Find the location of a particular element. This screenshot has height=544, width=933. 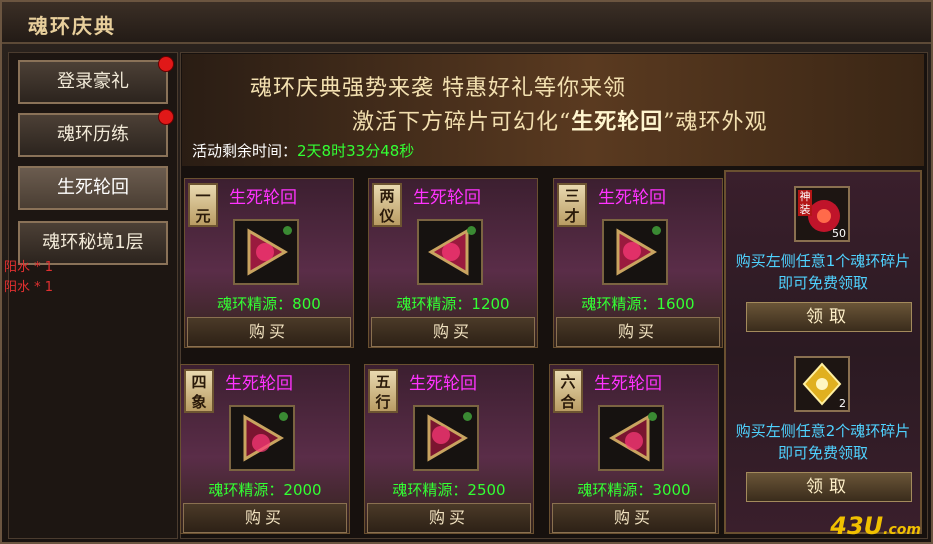

shard-card: 五行 生死轮回 魂环精源：2500 购买 is located at coordinates (449, 449).